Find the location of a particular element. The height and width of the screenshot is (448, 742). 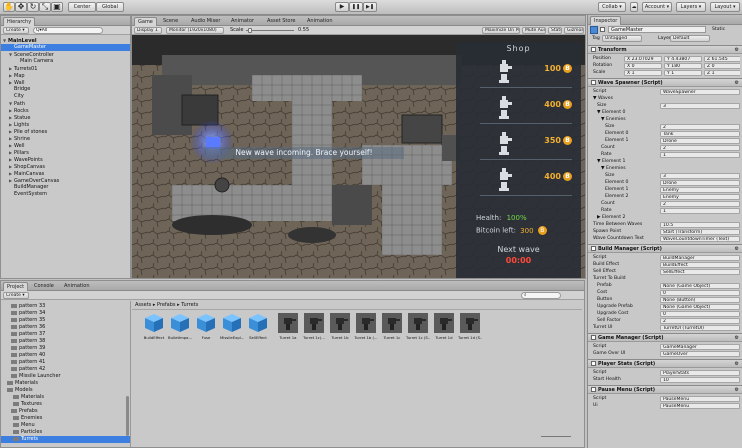

component-header-wave-spawner: Wave Spawner (Script) ⚙ is located at coordinates (665, 82).